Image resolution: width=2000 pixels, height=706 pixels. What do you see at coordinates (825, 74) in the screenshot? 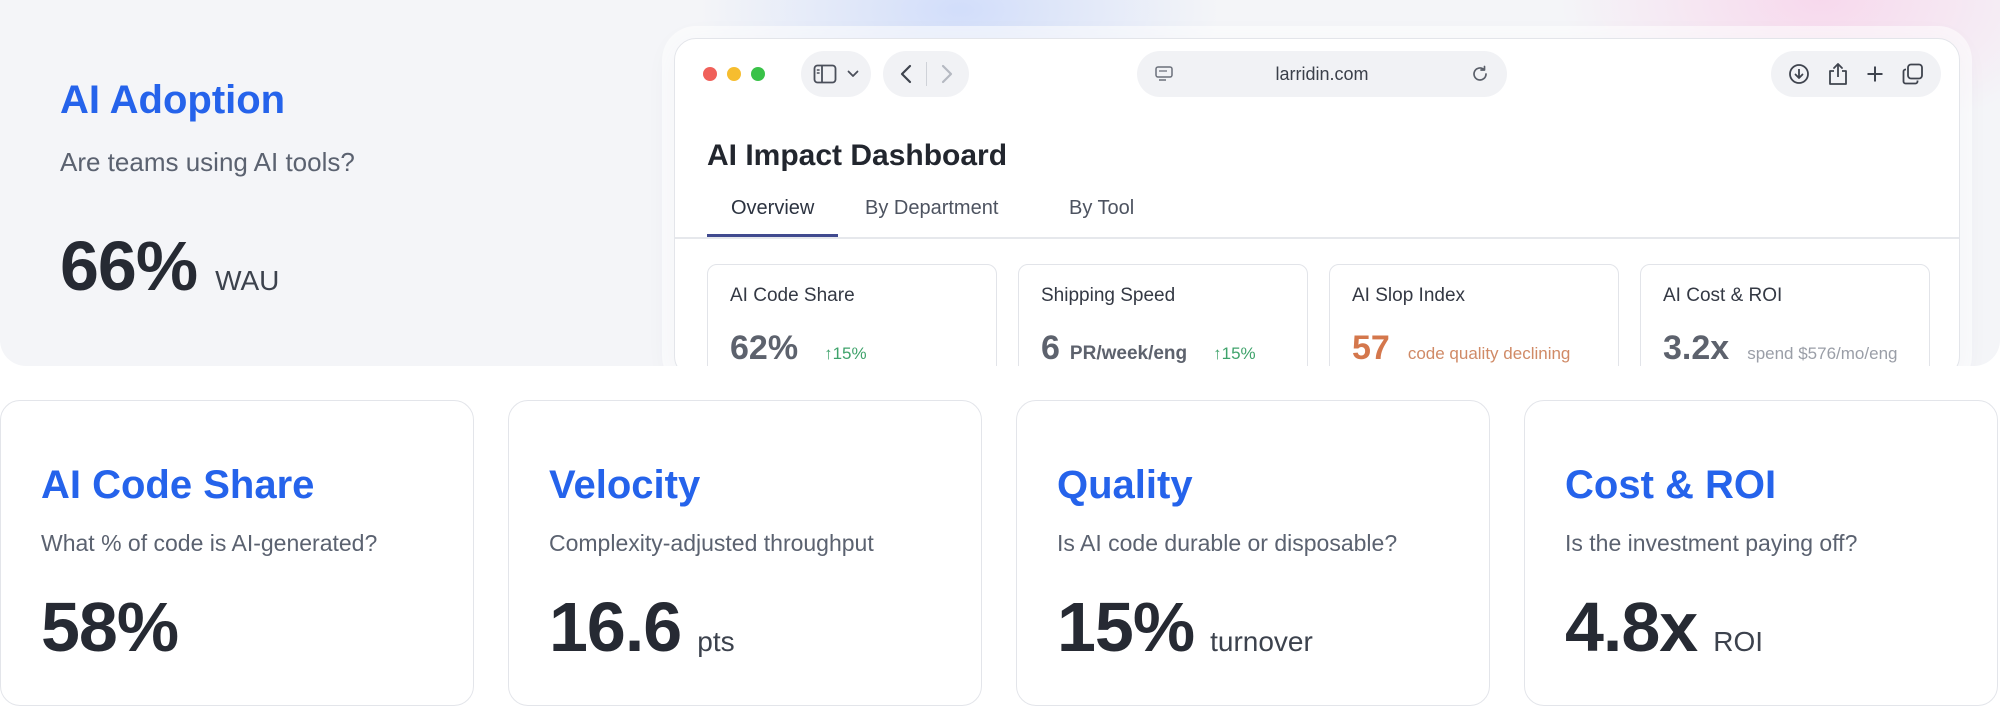
I see `sidebar-icon` at bounding box center [825, 74].